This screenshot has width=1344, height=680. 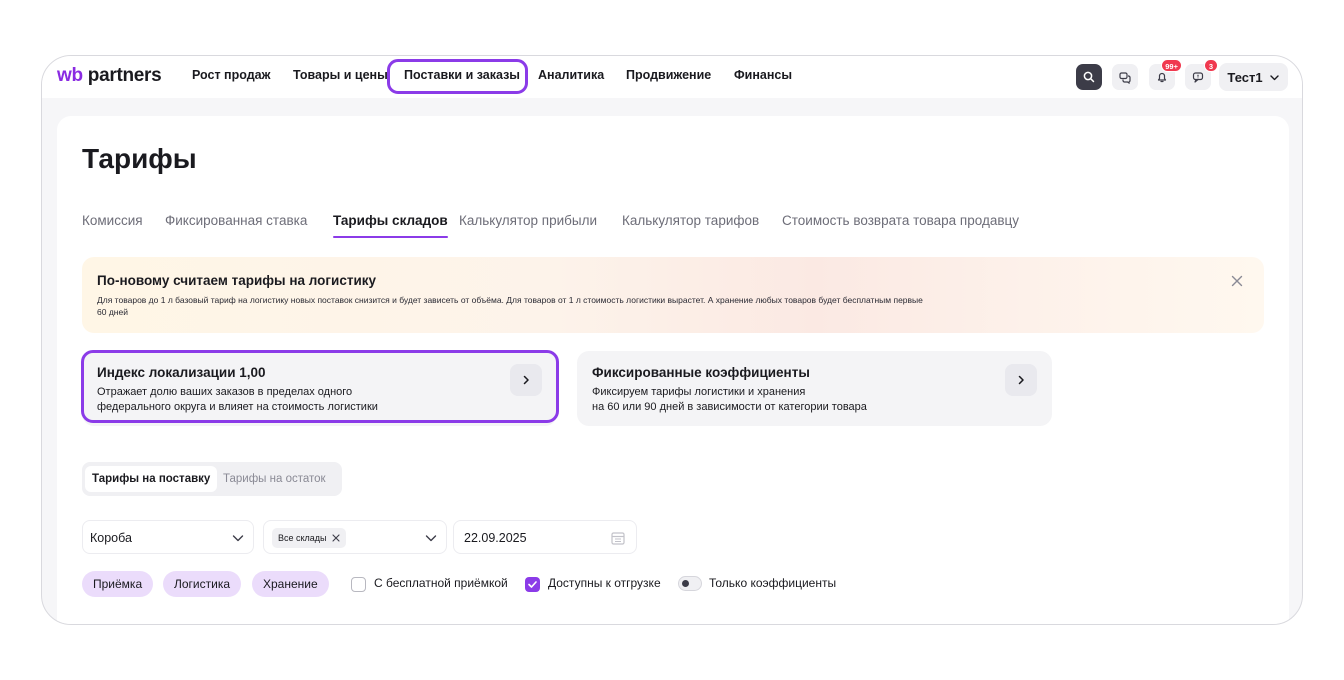 I want to click on tab-return-cost: Стоимость возврата товара продавцу, so click(x=900, y=220).